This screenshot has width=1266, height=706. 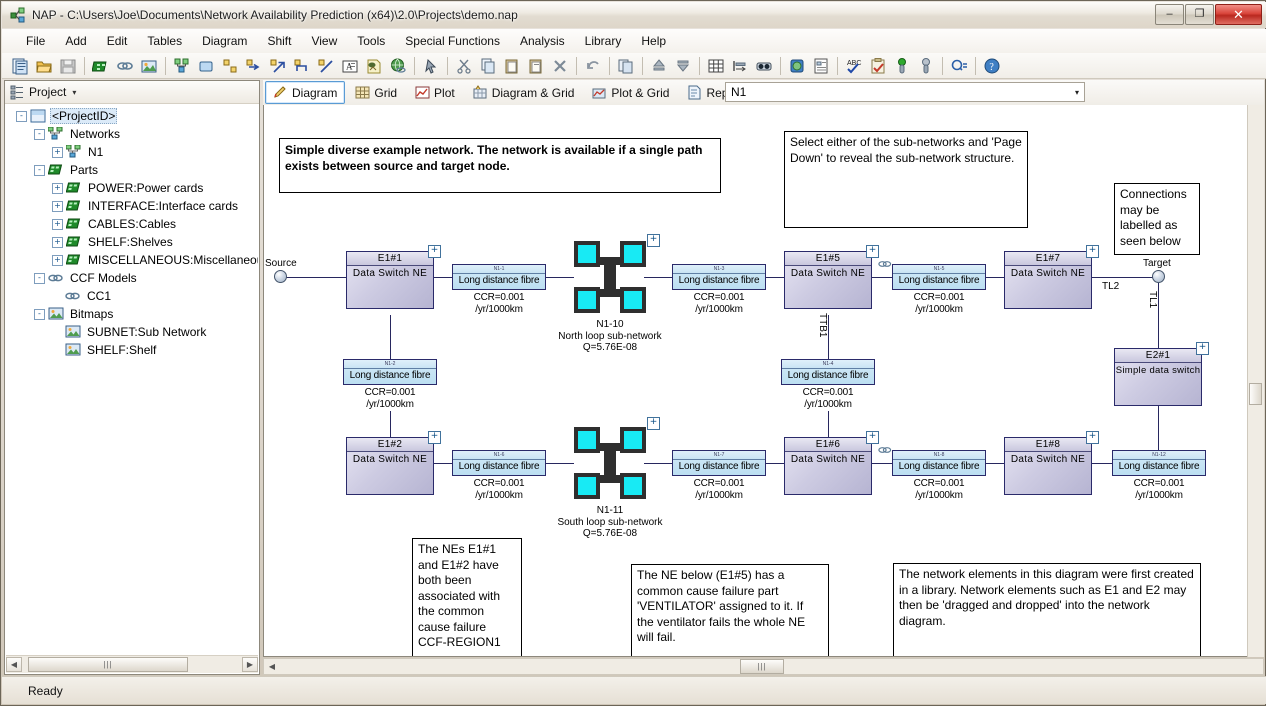 What do you see at coordinates (1048, 466) in the screenshot?
I see `network-element-e1-8: E1#8 Data Switch NE` at bounding box center [1048, 466].